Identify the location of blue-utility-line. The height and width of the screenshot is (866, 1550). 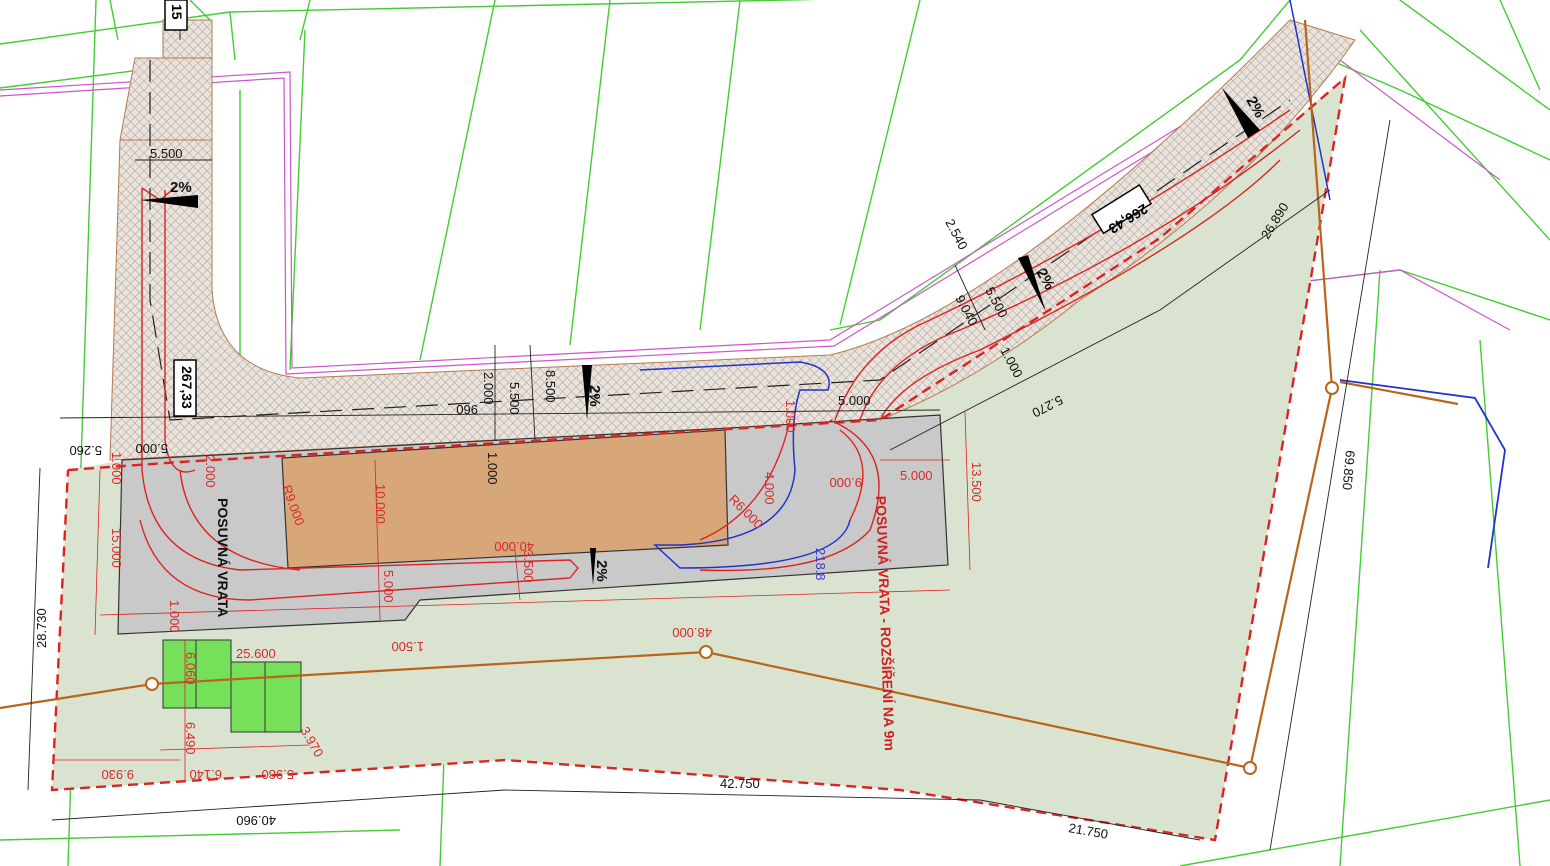
(1422, 474).